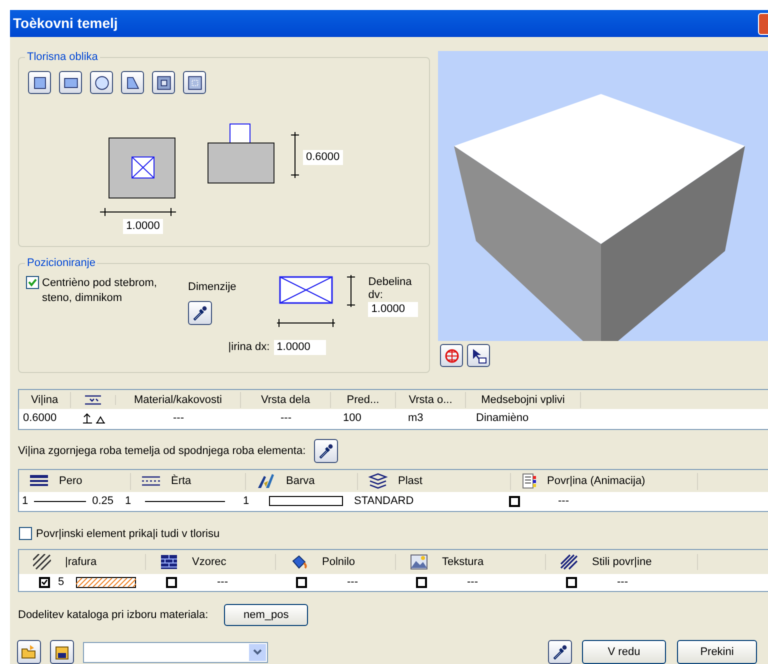 The height and width of the screenshot is (664, 768). Describe the element at coordinates (81, 562) in the screenshot. I see `column-header: |rafura` at that location.